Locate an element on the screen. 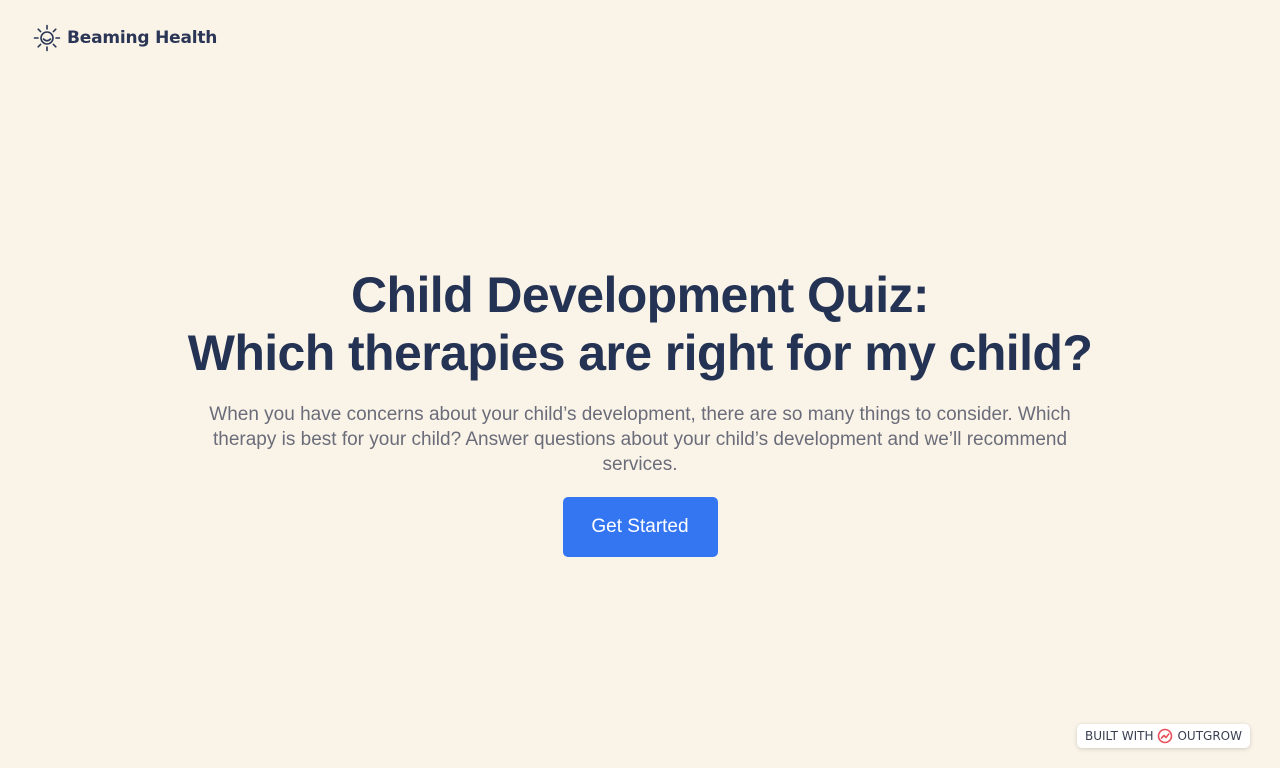 The width and height of the screenshot is (1280, 768). brand-logo: Beaming Health is located at coordinates (125, 38).